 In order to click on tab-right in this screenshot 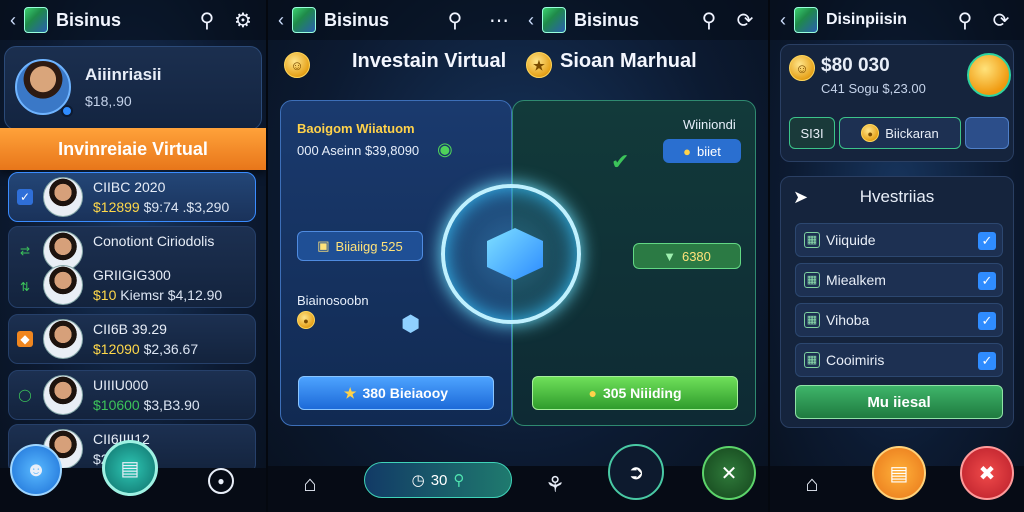, I will do `click(987, 133)`.